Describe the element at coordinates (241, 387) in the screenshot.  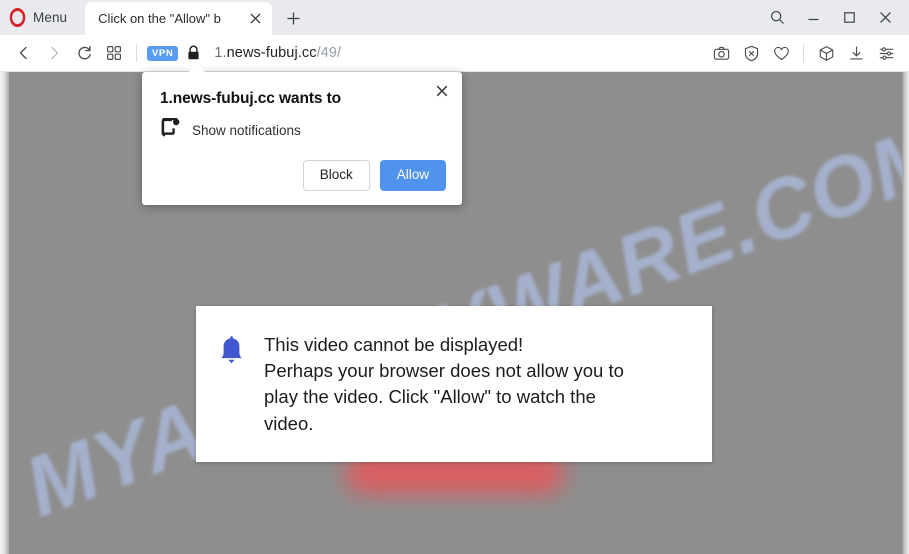
I see `bell-icon` at that location.